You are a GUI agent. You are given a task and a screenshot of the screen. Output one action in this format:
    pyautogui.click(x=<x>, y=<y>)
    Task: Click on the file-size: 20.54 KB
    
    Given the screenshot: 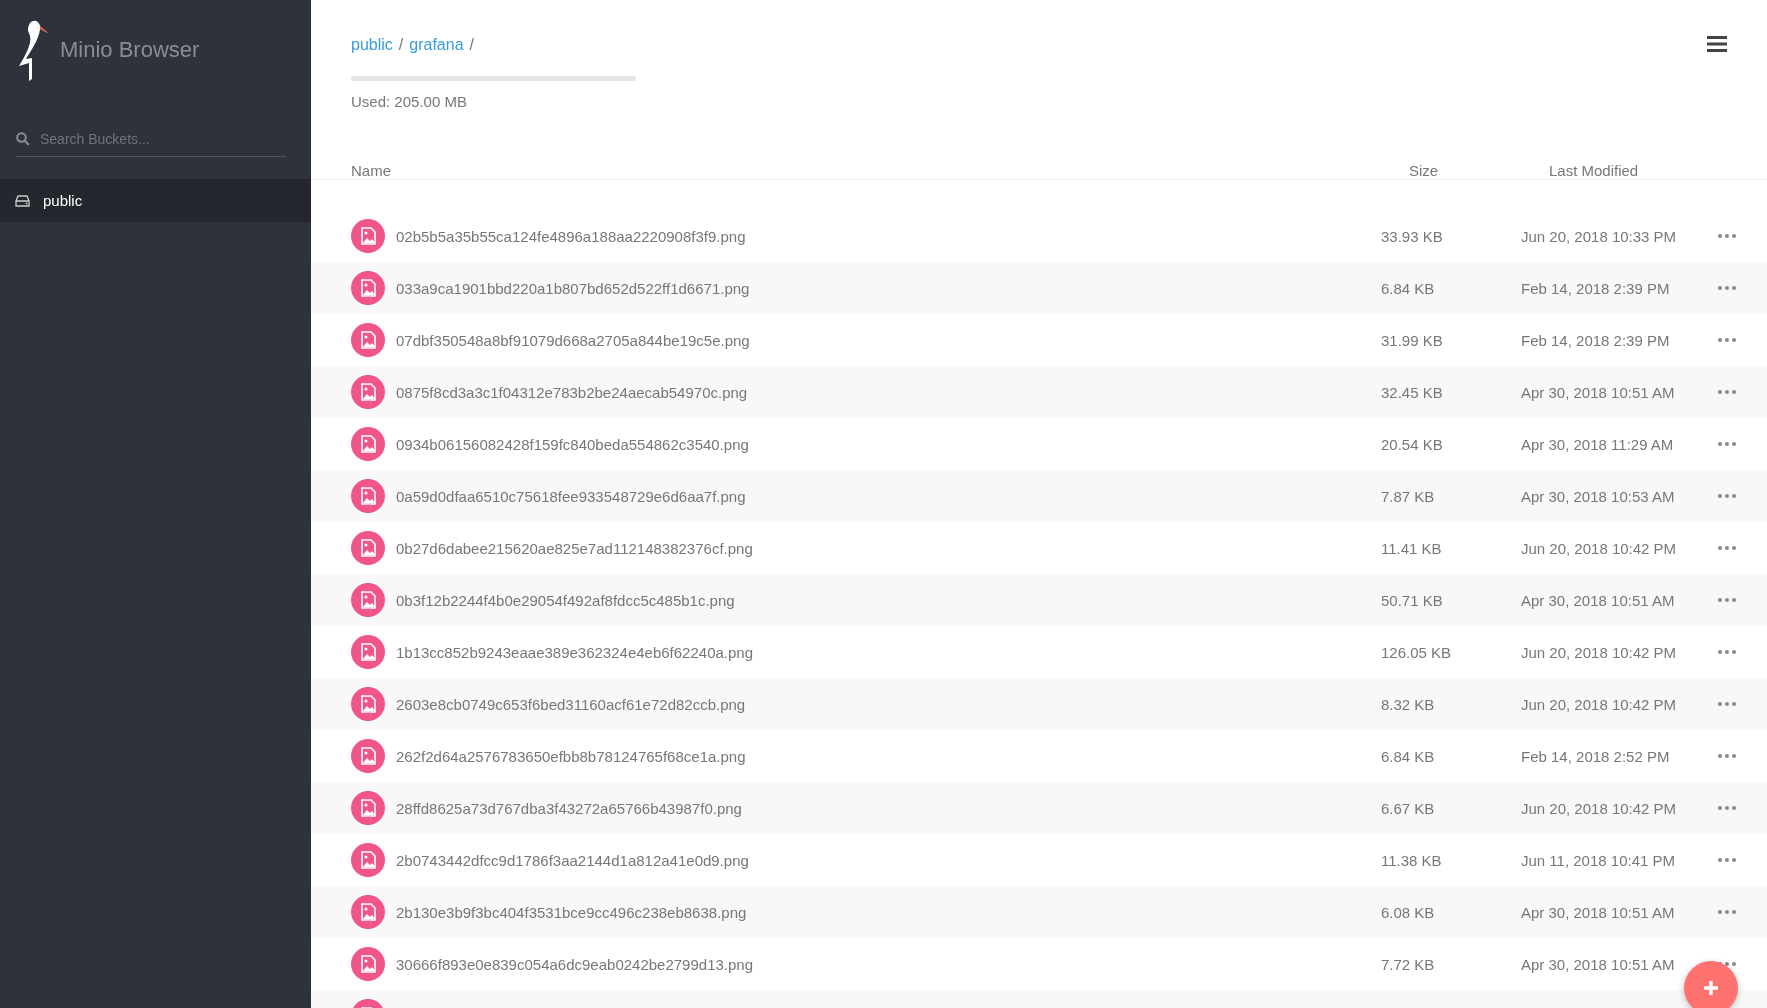 What is the action you would take?
    pyautogui.click(x=1412, y=444)
    